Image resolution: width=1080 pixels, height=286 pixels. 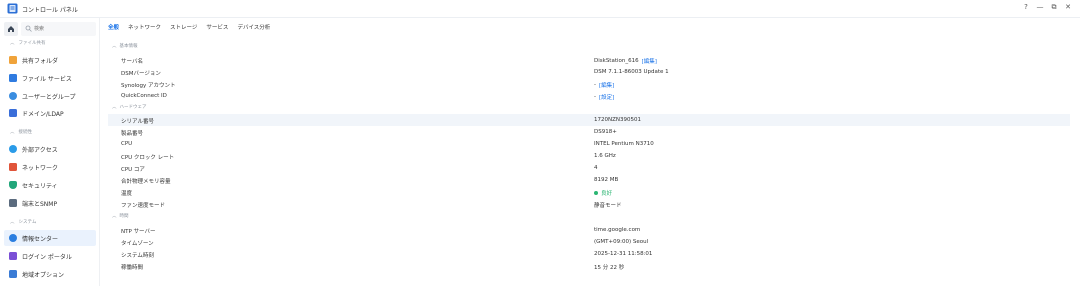 I want to click on info-row-timezone: タイムゾーン (GMT+09:00) Seoul, so click(x=385, y=243).